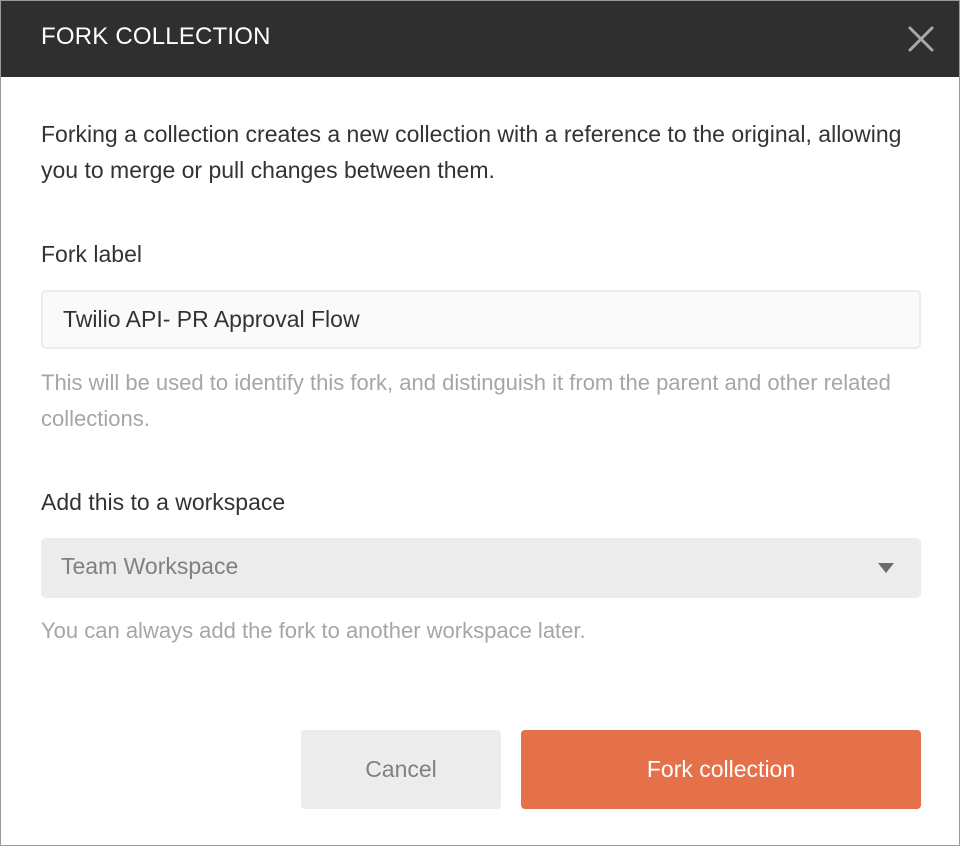 Image resolution: width=960 pixels, height=846 pixels. I want to click on close-icon, so click(921, 39).